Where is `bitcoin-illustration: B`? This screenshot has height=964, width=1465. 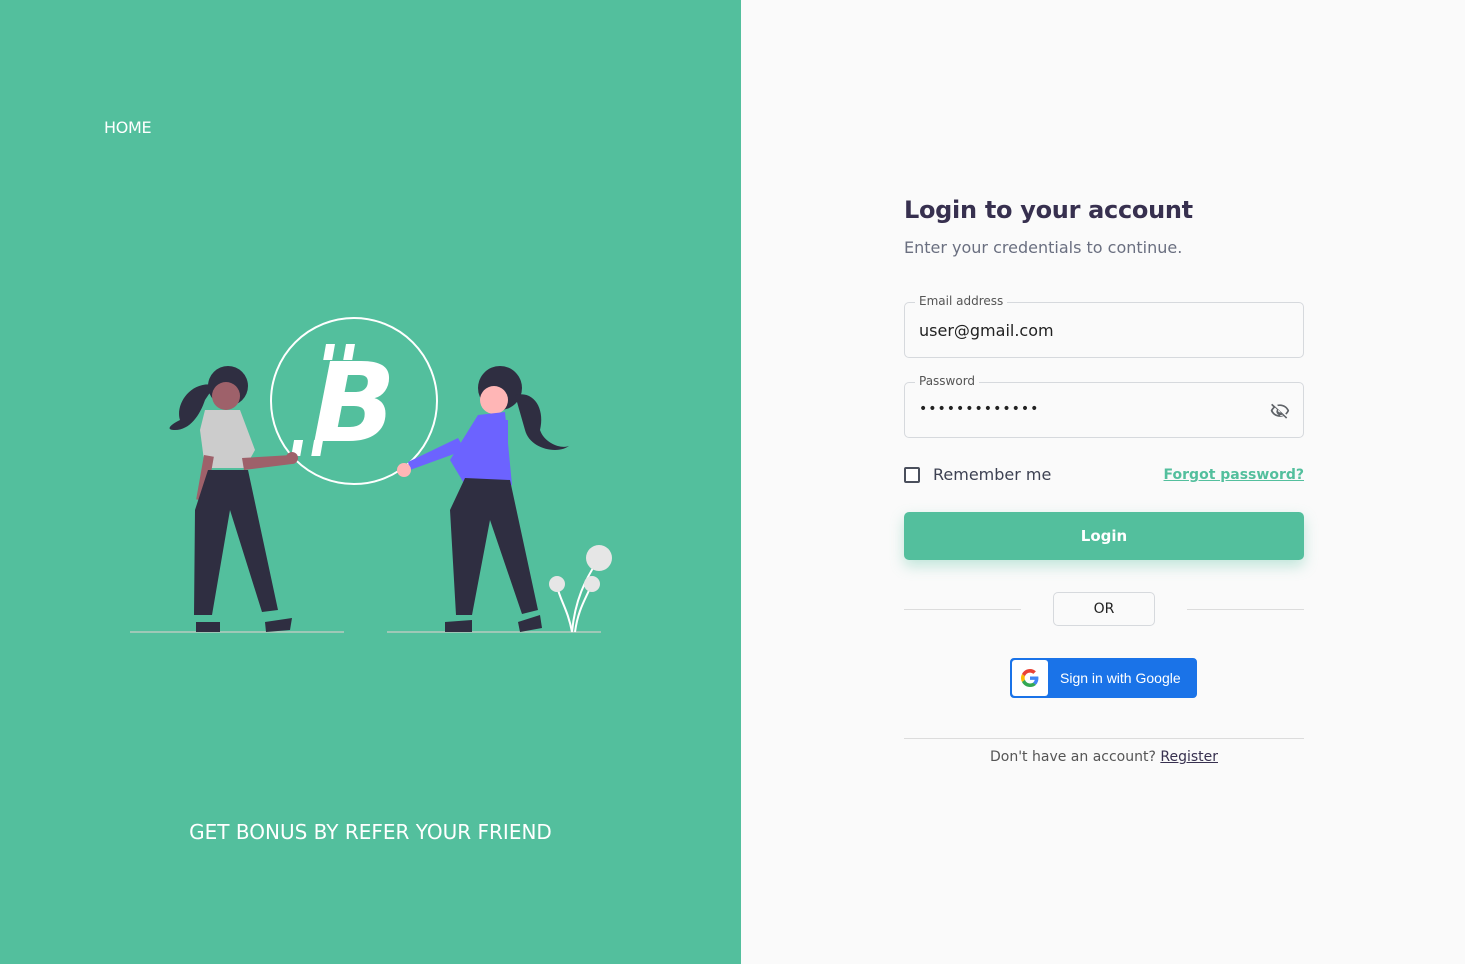 bitcoin-illustration: B is located at coordinates (371, 475).